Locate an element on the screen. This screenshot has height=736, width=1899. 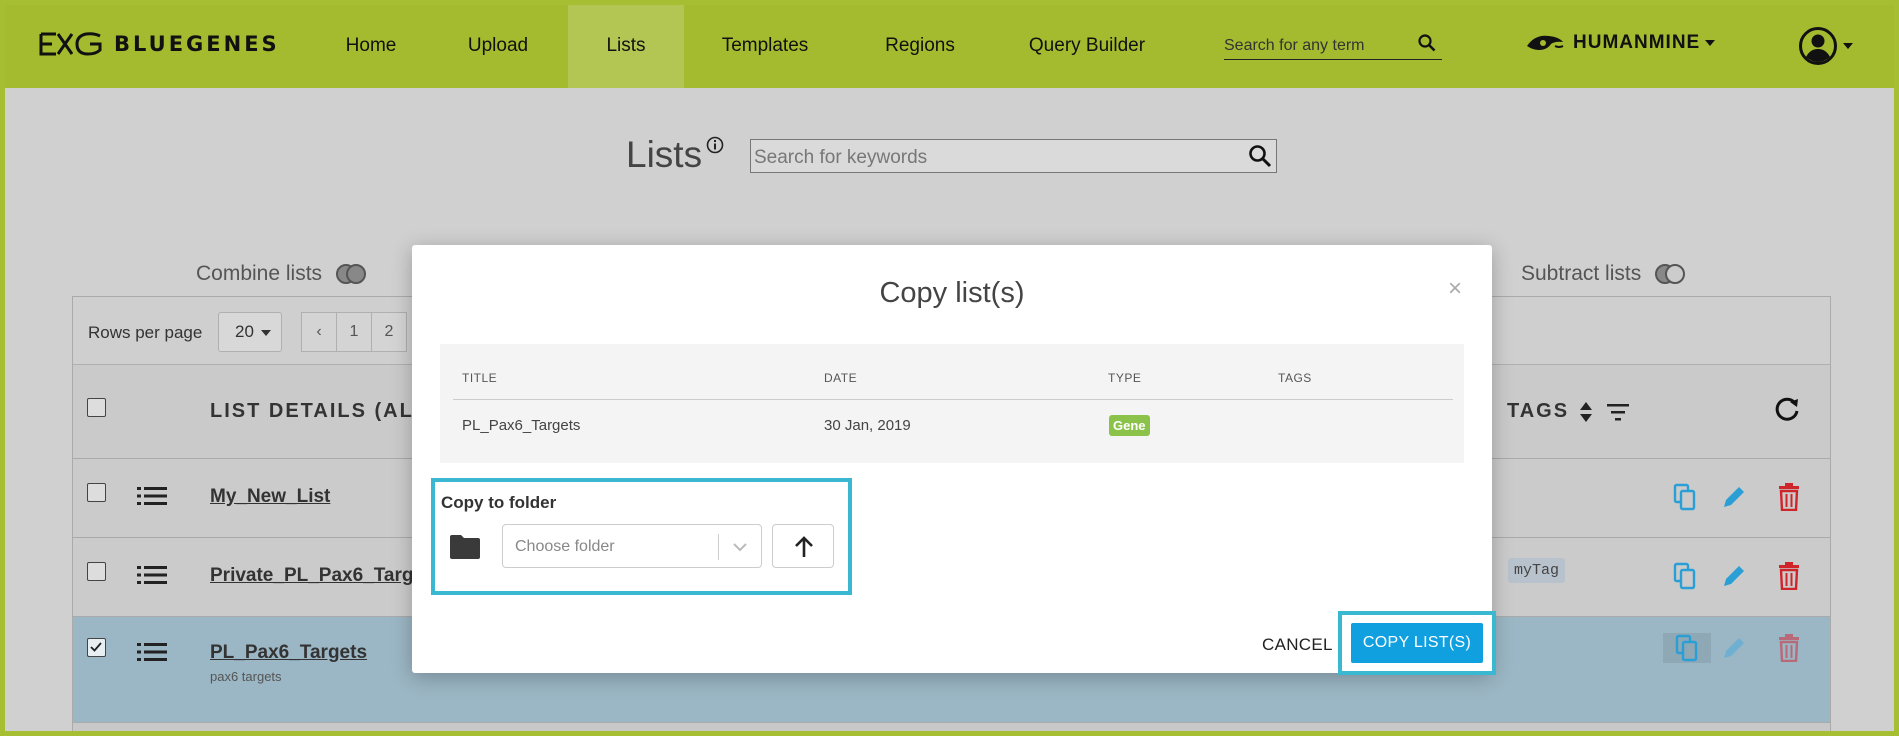
col-type-header: TYPE is located at coordinates (1125, 378).